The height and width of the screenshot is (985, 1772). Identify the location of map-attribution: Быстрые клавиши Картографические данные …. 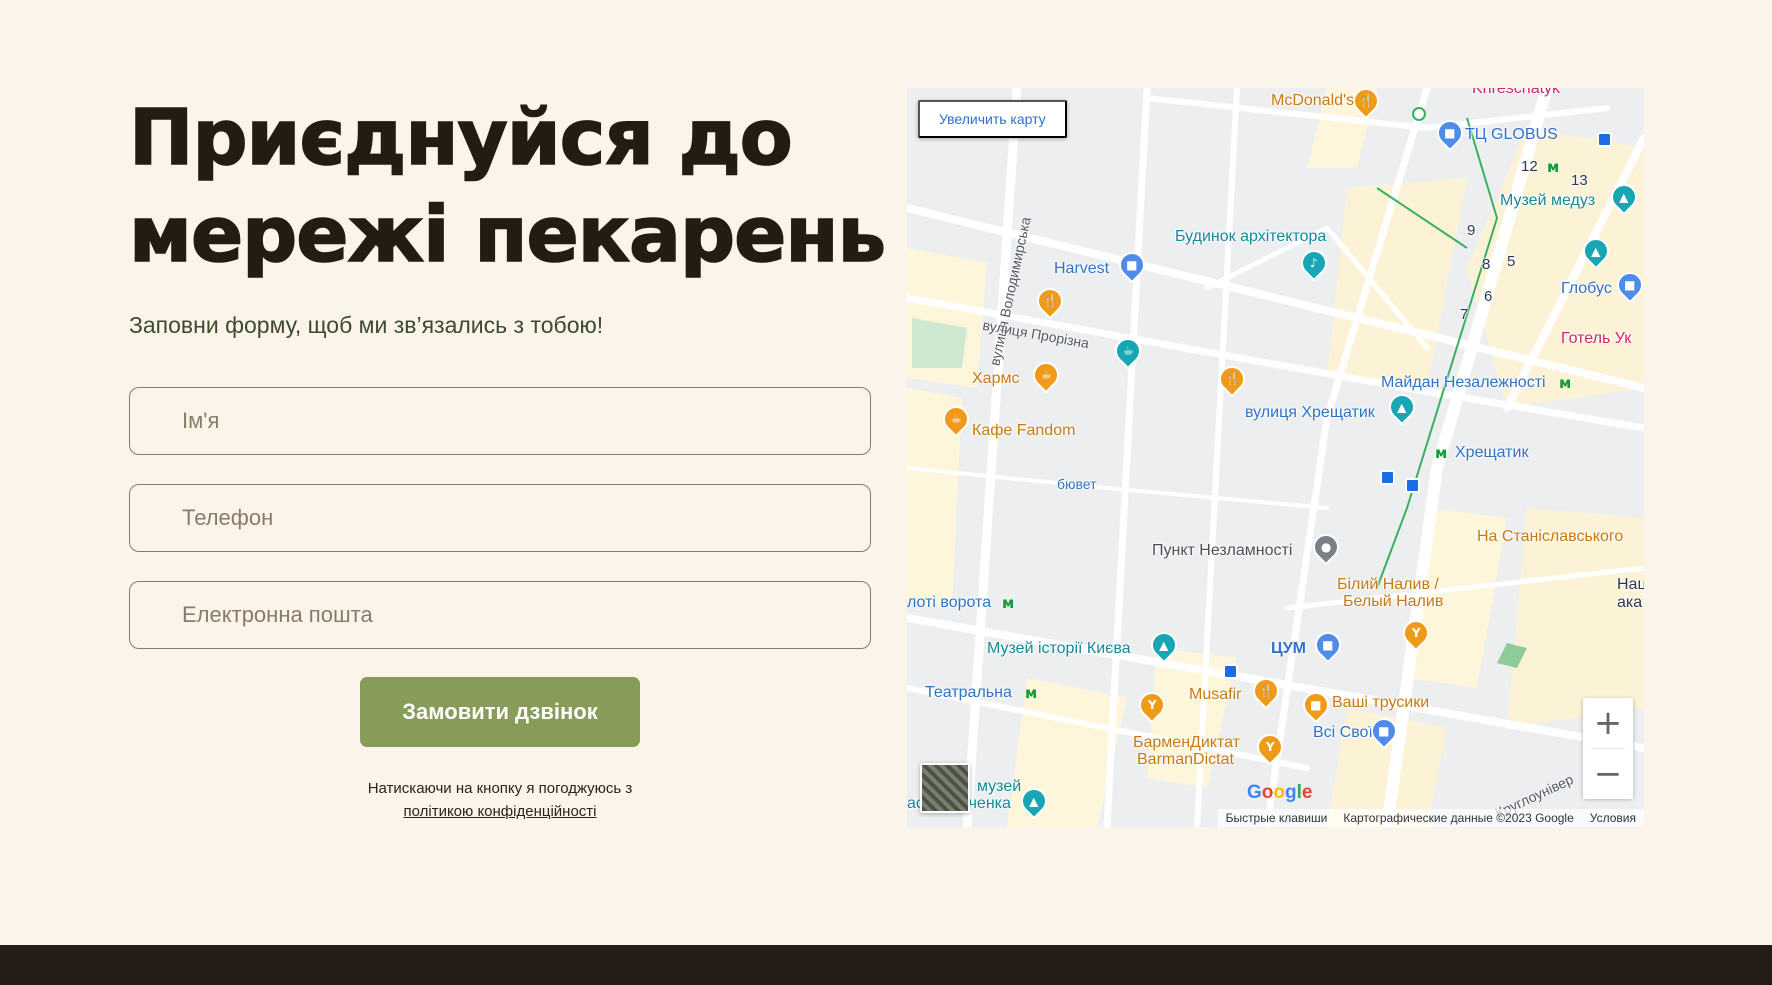
(1430, 818).